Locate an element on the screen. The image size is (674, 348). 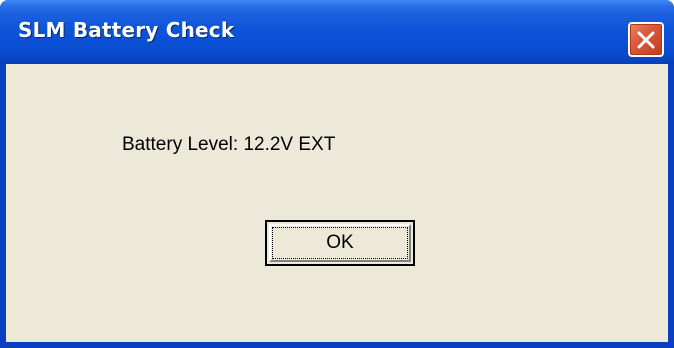
close-icon is located at coordinates (646, 40).